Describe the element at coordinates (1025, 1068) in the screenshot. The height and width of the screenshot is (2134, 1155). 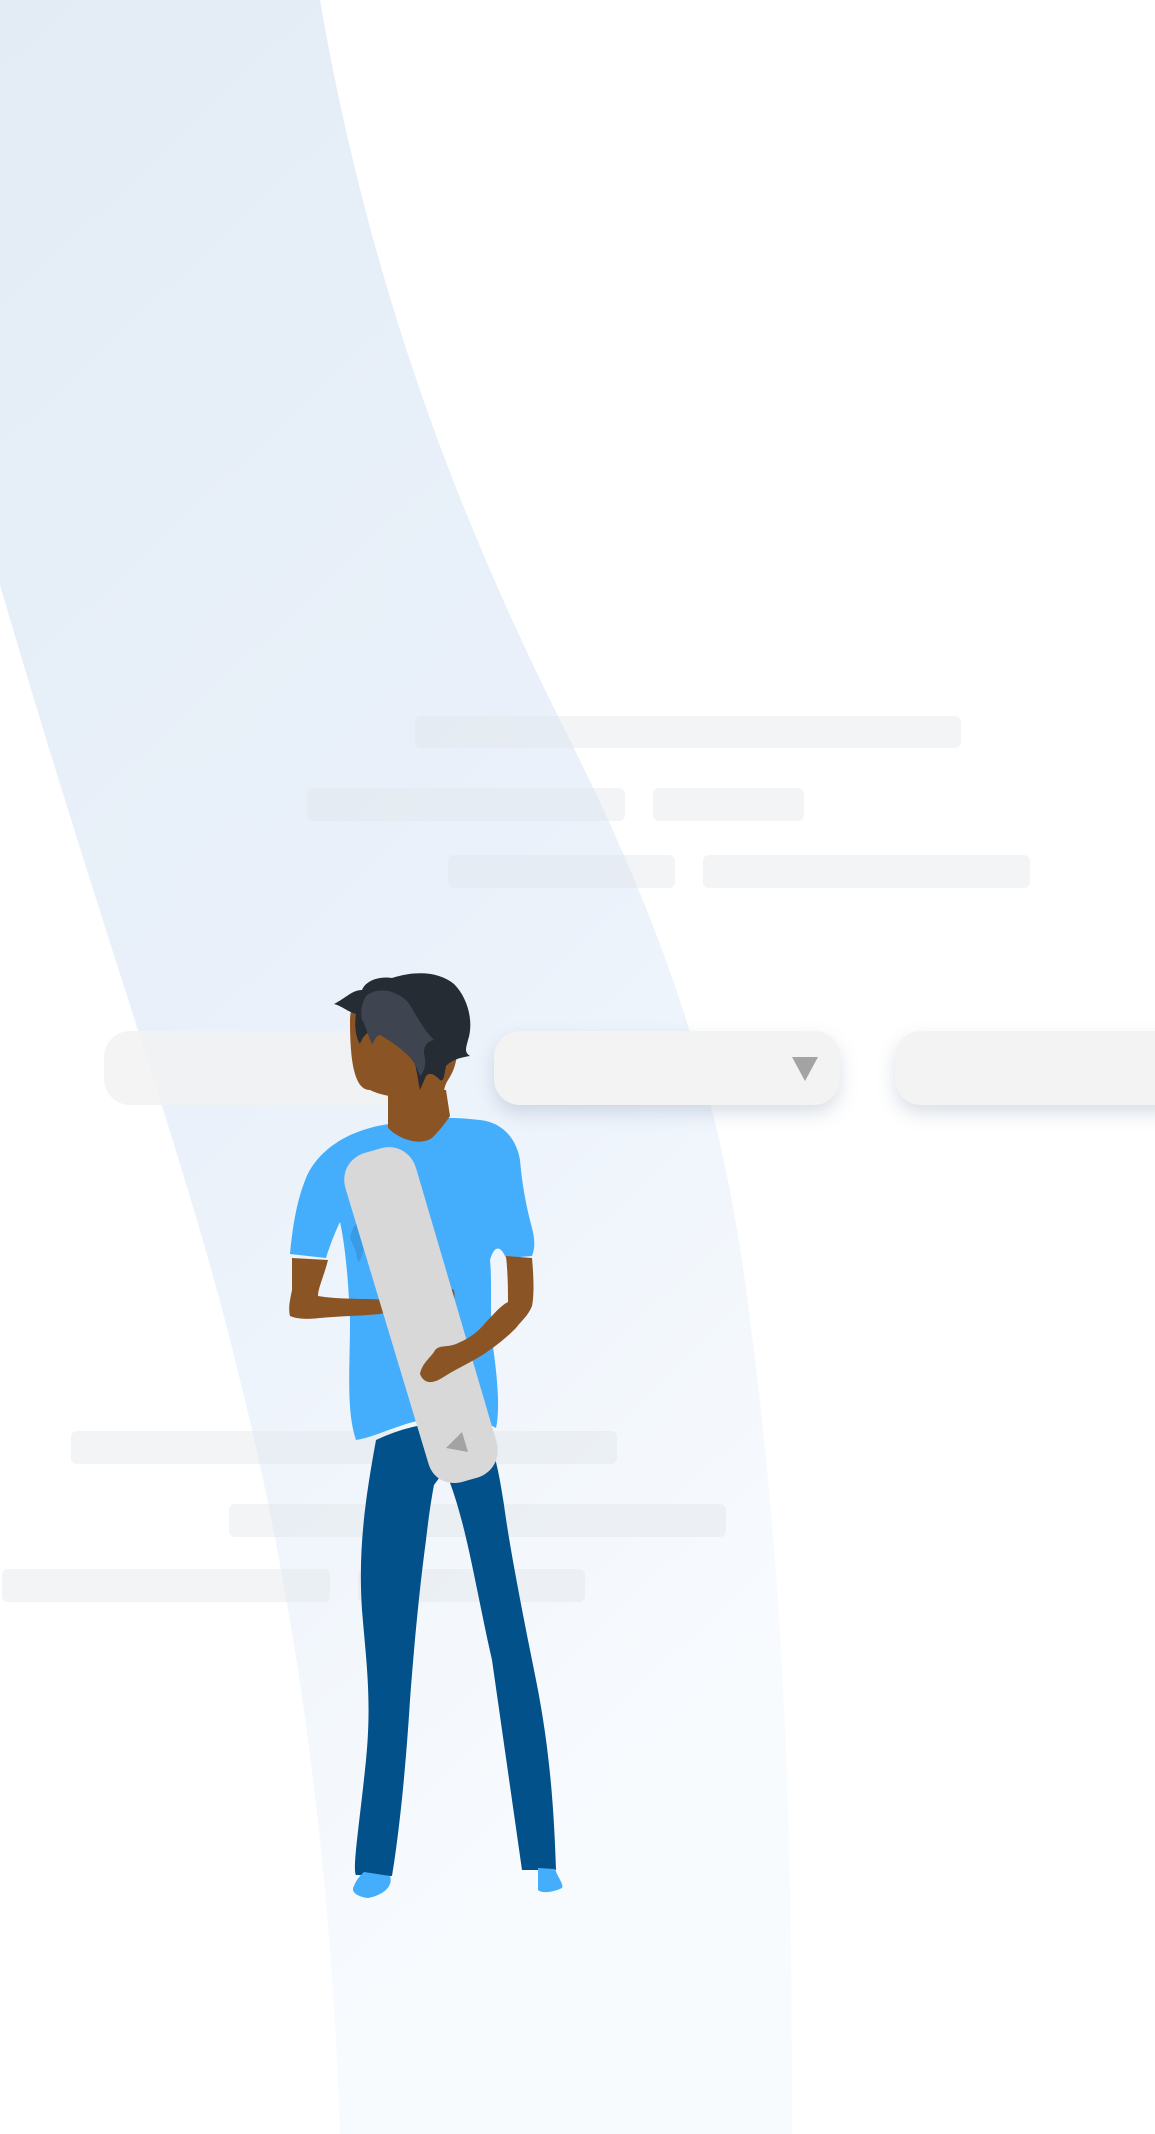
I see `input-field` at that location.